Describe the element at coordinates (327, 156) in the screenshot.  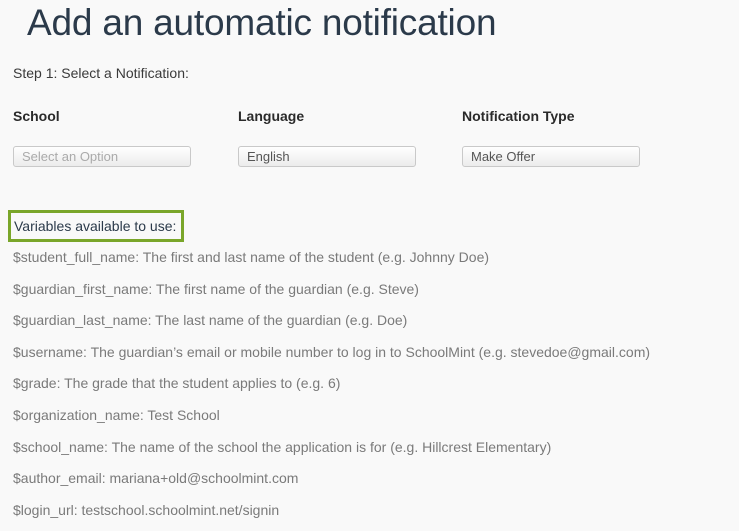
I see `language-select: English` at that location.